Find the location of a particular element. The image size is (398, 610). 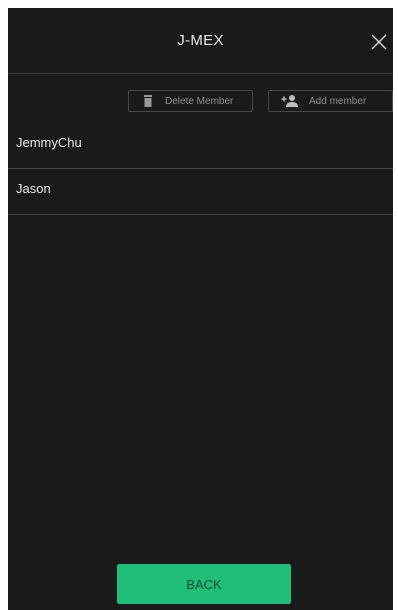

page-title: J-MEX is located at coordinates (200, 40).